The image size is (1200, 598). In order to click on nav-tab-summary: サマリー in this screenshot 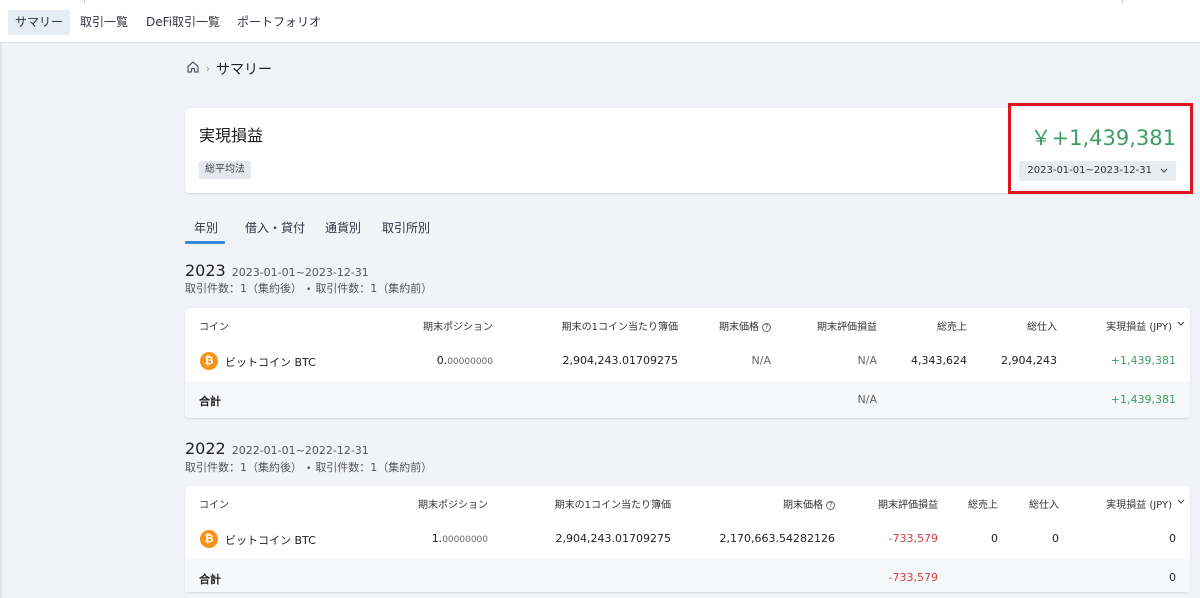, I will do `click(39, 22)`.